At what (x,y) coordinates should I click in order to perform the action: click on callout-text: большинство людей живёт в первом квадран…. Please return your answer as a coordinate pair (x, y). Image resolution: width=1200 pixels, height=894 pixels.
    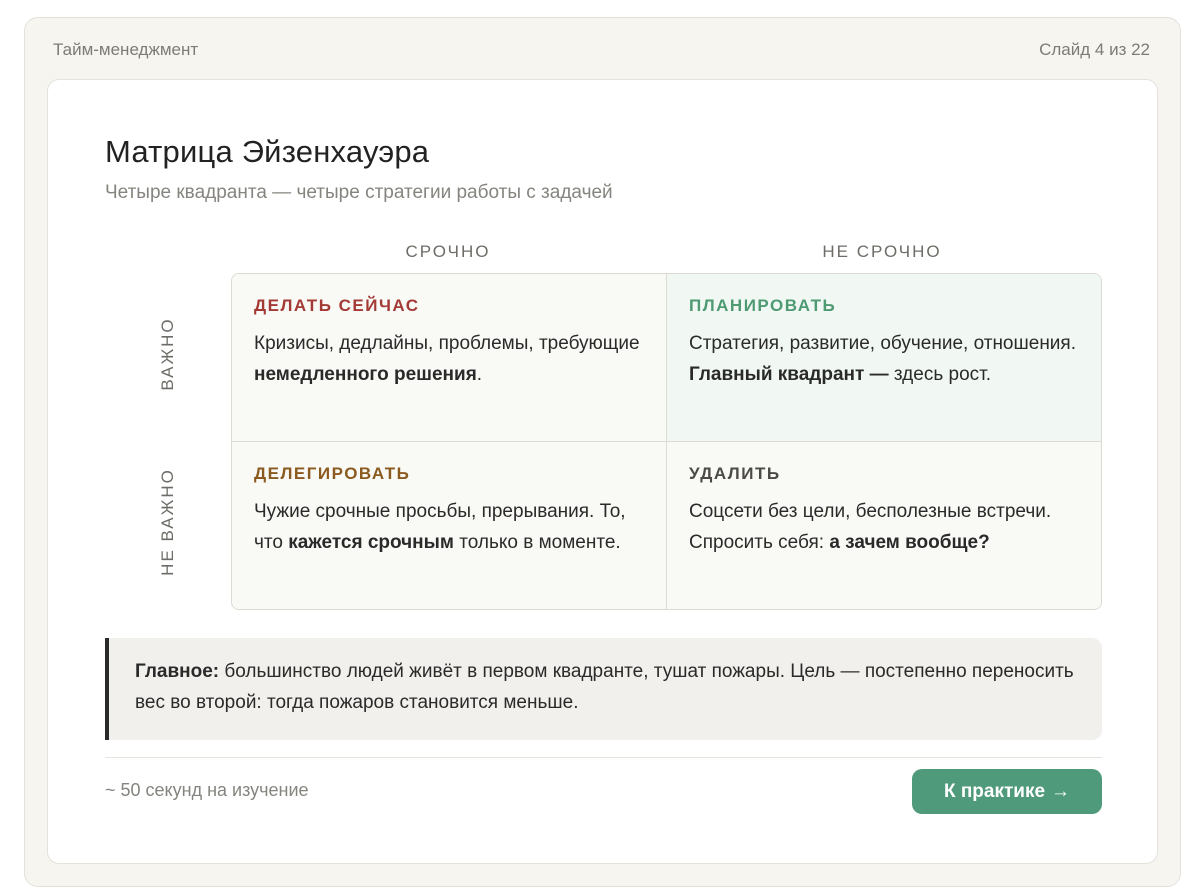
    Looking at the image, I should click on (604, 687).